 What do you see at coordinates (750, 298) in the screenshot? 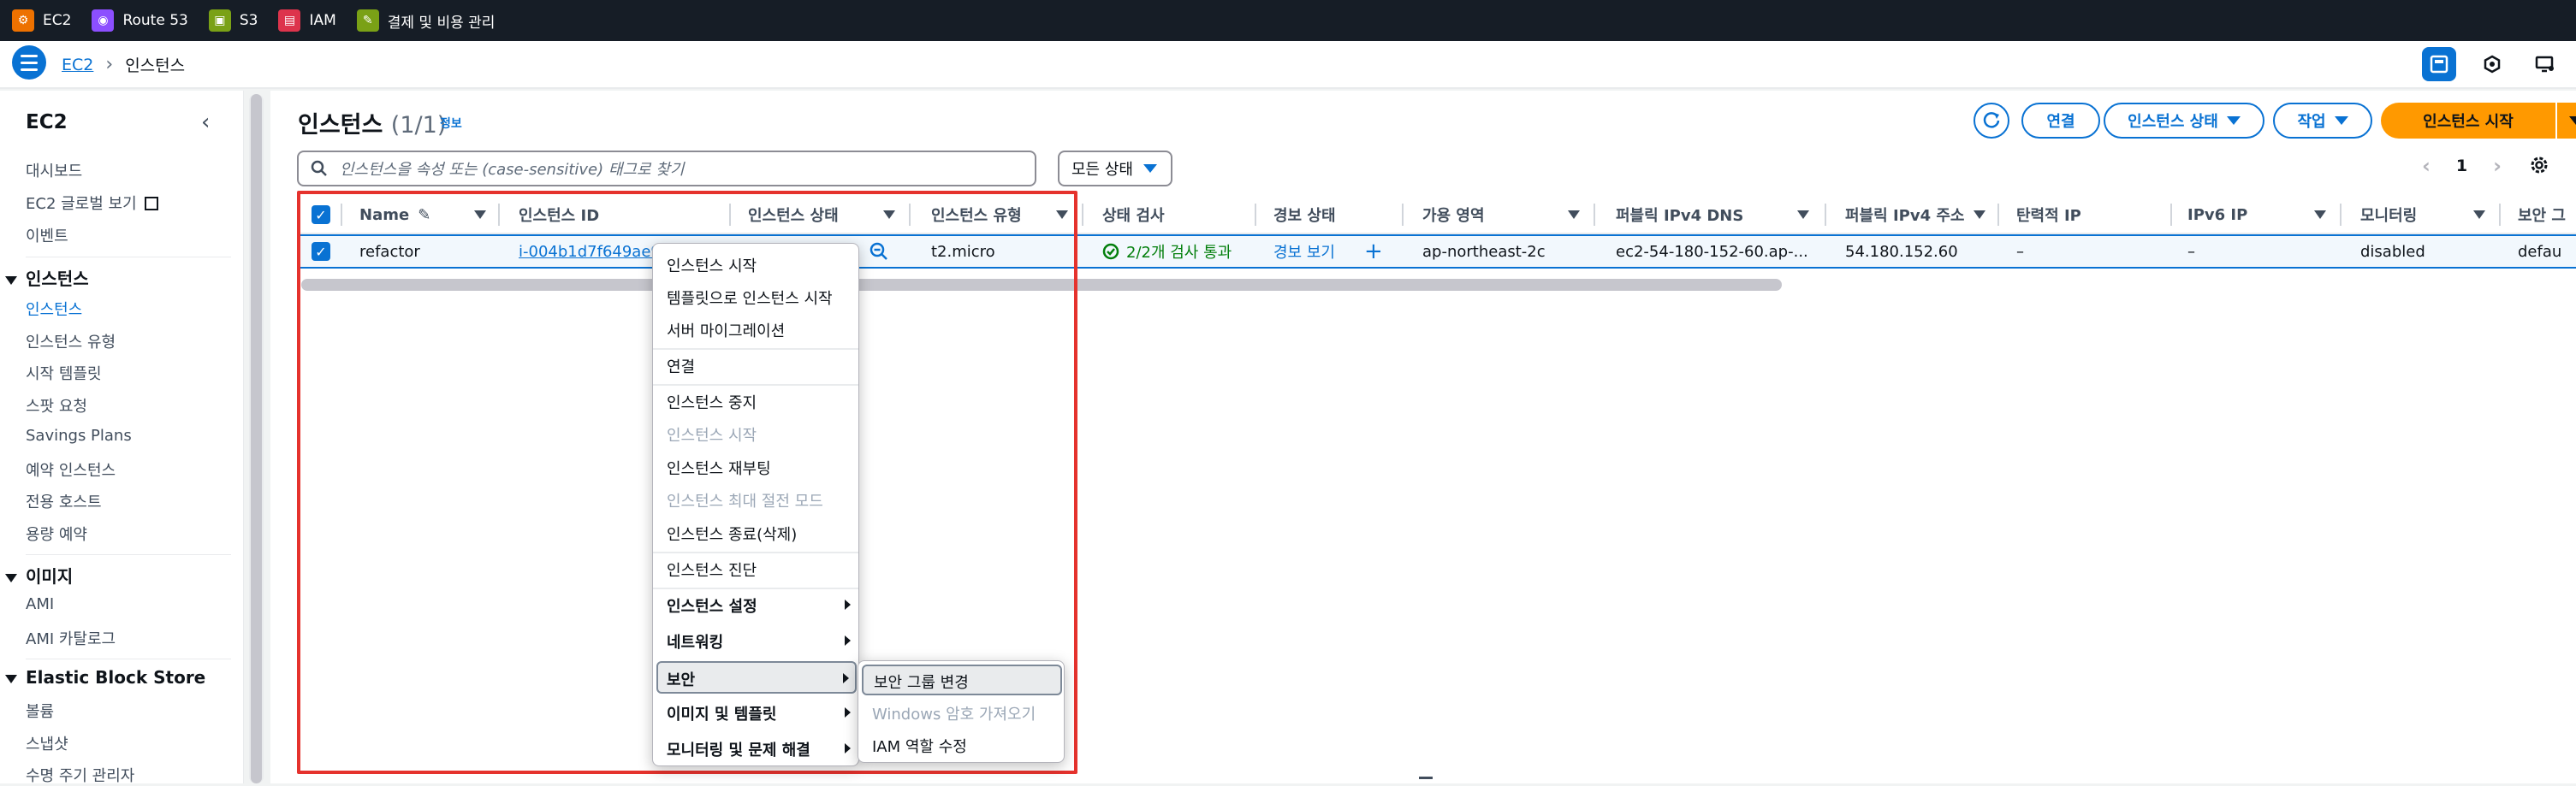
I see `menu-item-launch-from-template: 템플릿으로 인스턴스 시작` at bounding box center [750, 298].